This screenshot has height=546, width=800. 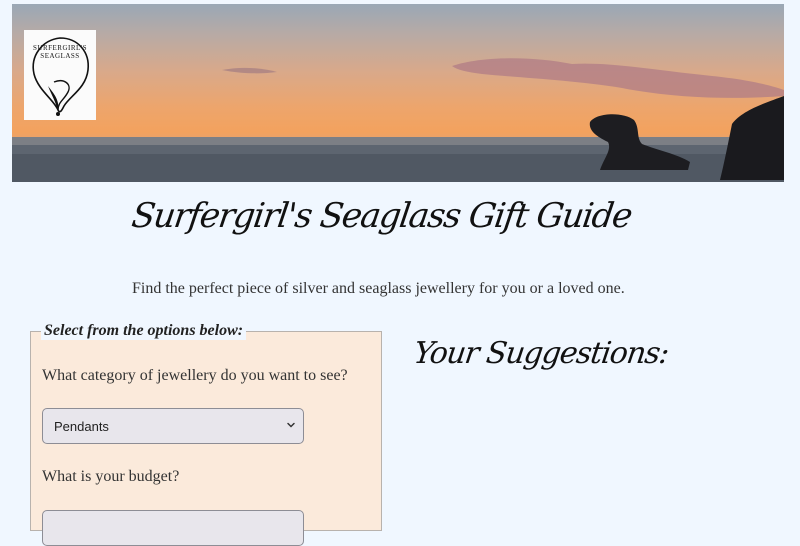 What do you see at coordinates (173, 528) in the screenshot?
I see `budget-select` at bounding box center [173, 528].